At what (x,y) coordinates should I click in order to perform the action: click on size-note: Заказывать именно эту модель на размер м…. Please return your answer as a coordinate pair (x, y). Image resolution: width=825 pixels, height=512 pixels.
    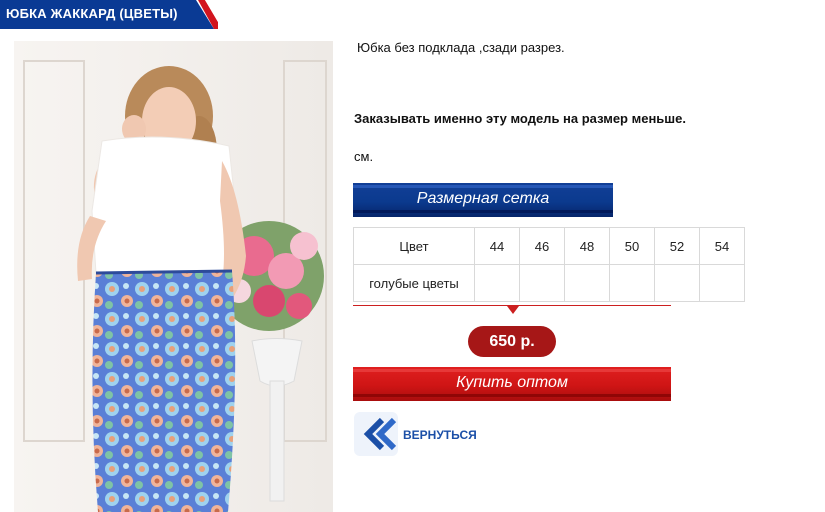
    Looking at the image, I should click on (520, 118).